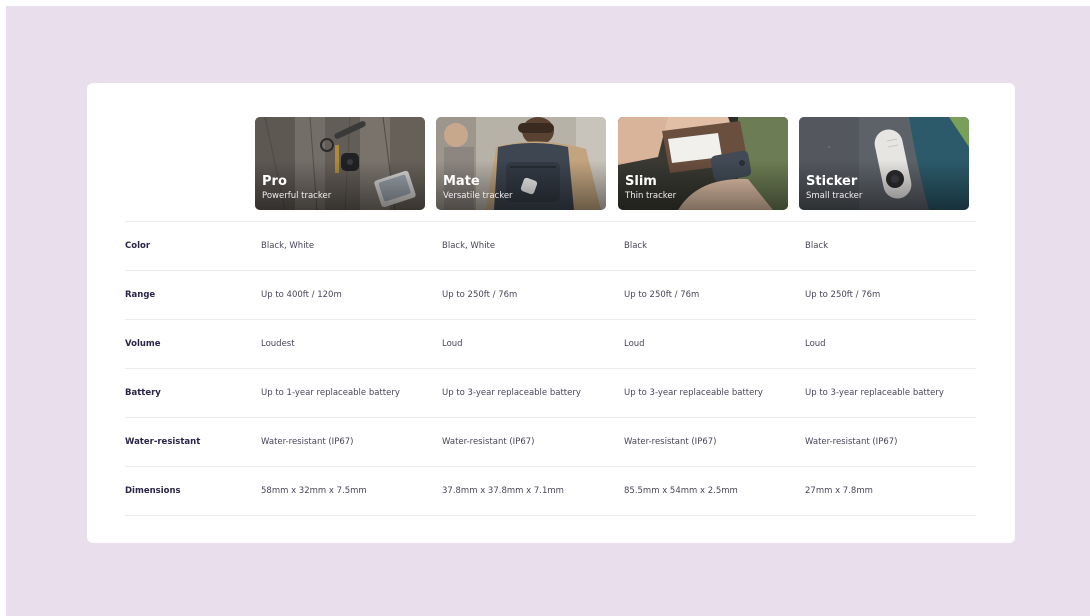 The height and width of the screenshot is (616, 1090). What do you see at coordinates (278, 344) in the screenshot?
I see `spec-value: Loudest` at bounding box center [278, 344].